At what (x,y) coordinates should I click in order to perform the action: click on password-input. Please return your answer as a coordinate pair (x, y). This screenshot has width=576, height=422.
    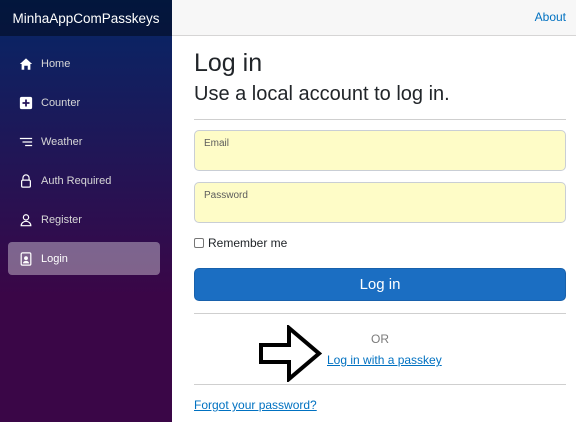
    Looking at the image, I should click on (378, 211).